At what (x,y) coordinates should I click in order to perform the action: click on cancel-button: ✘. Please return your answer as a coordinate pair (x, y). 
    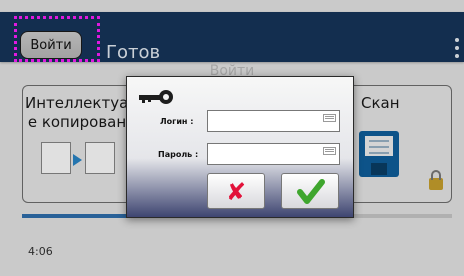
    Looking at the image, I should click on (236, 191).